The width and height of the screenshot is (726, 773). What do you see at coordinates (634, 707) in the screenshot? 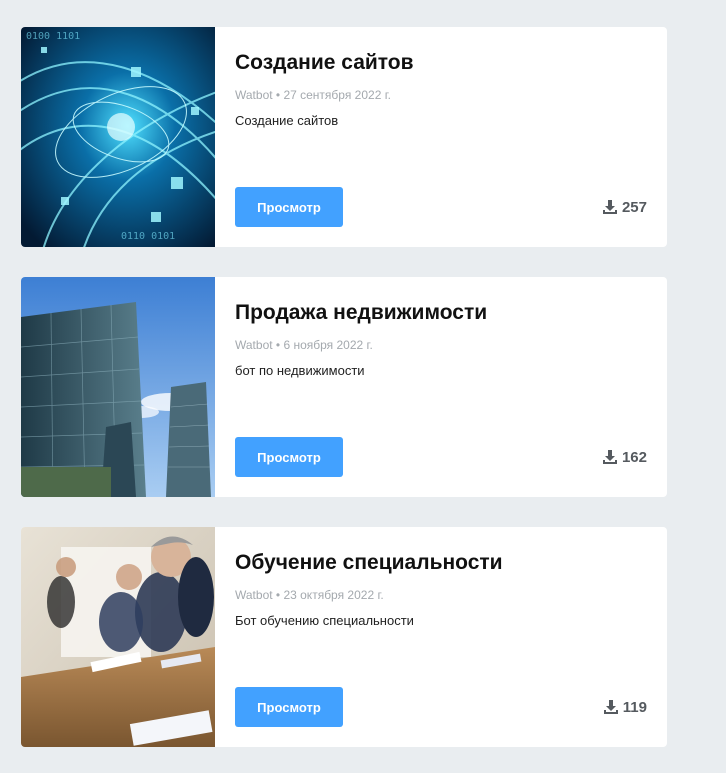
I see `download-count-value: 119` at bounding box center [634, 707].